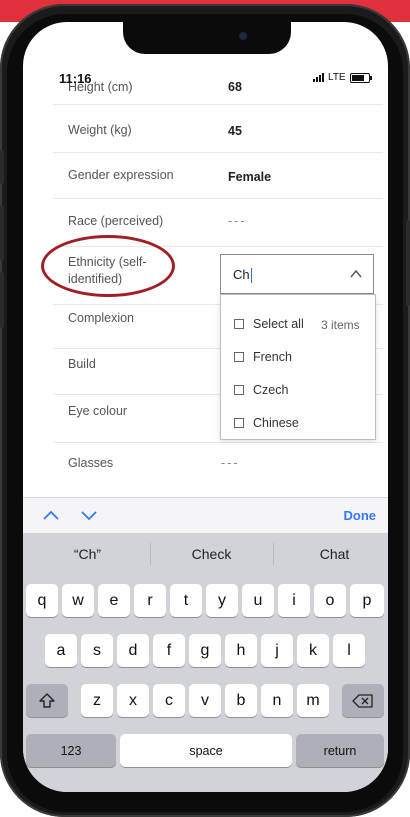 Image resolution: width=410 pixels, height=817 pixels. I want to click on key-p: p, so click(367, 600).